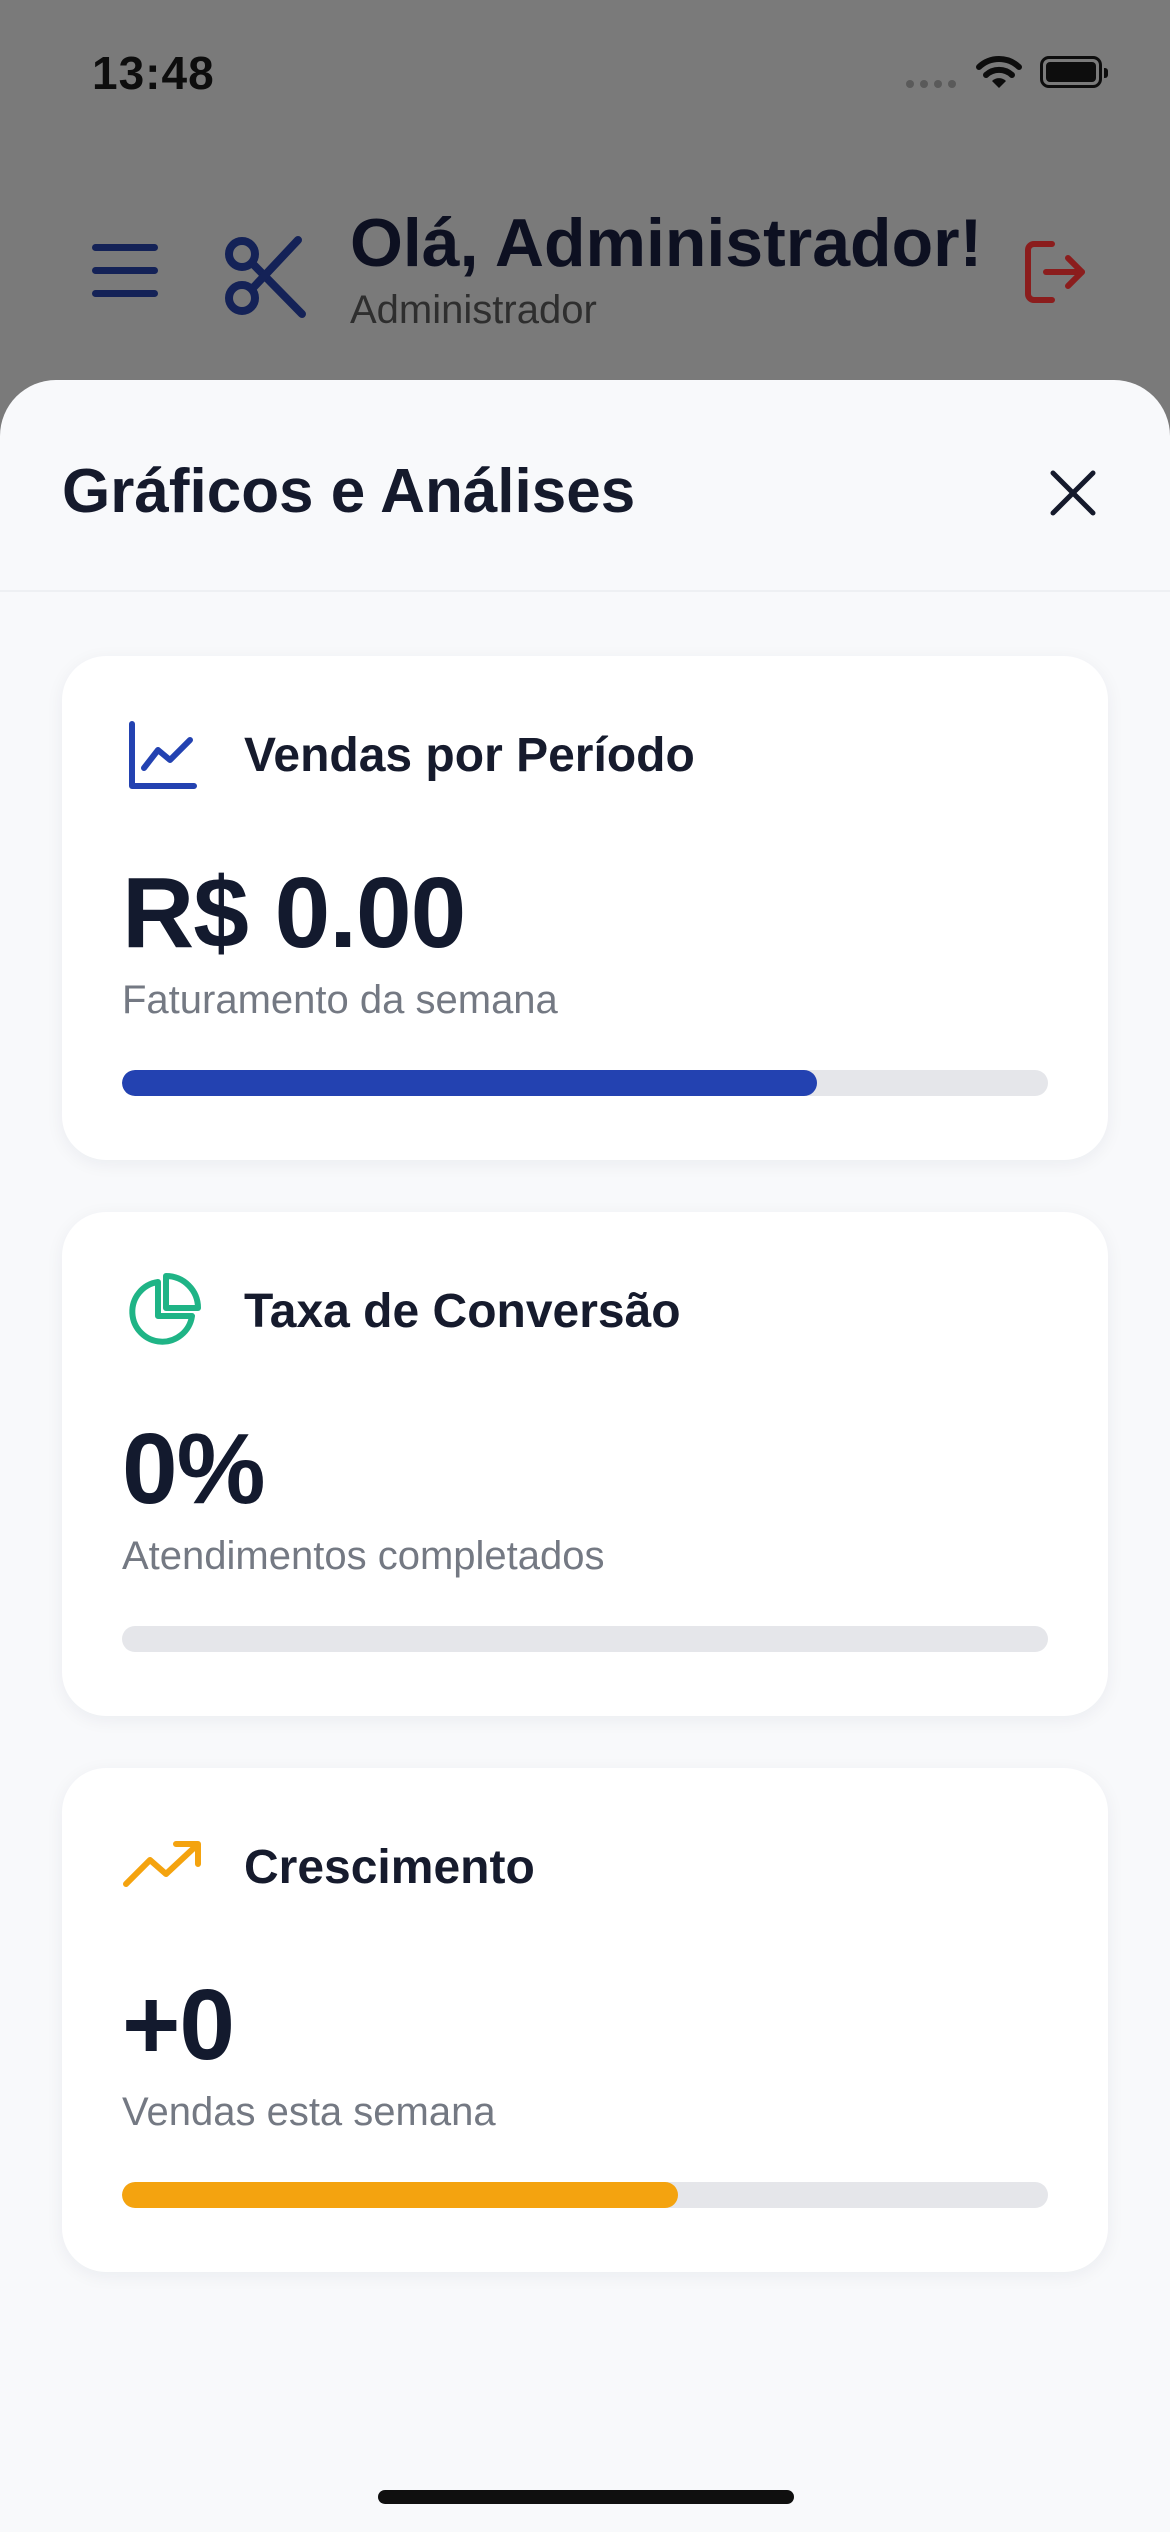 The width and height of the screenshot is (1170, 2532). Describe the element at coordinates (469, 755) in the screenshot. I see `card-title: Vendas por Período` at that location.